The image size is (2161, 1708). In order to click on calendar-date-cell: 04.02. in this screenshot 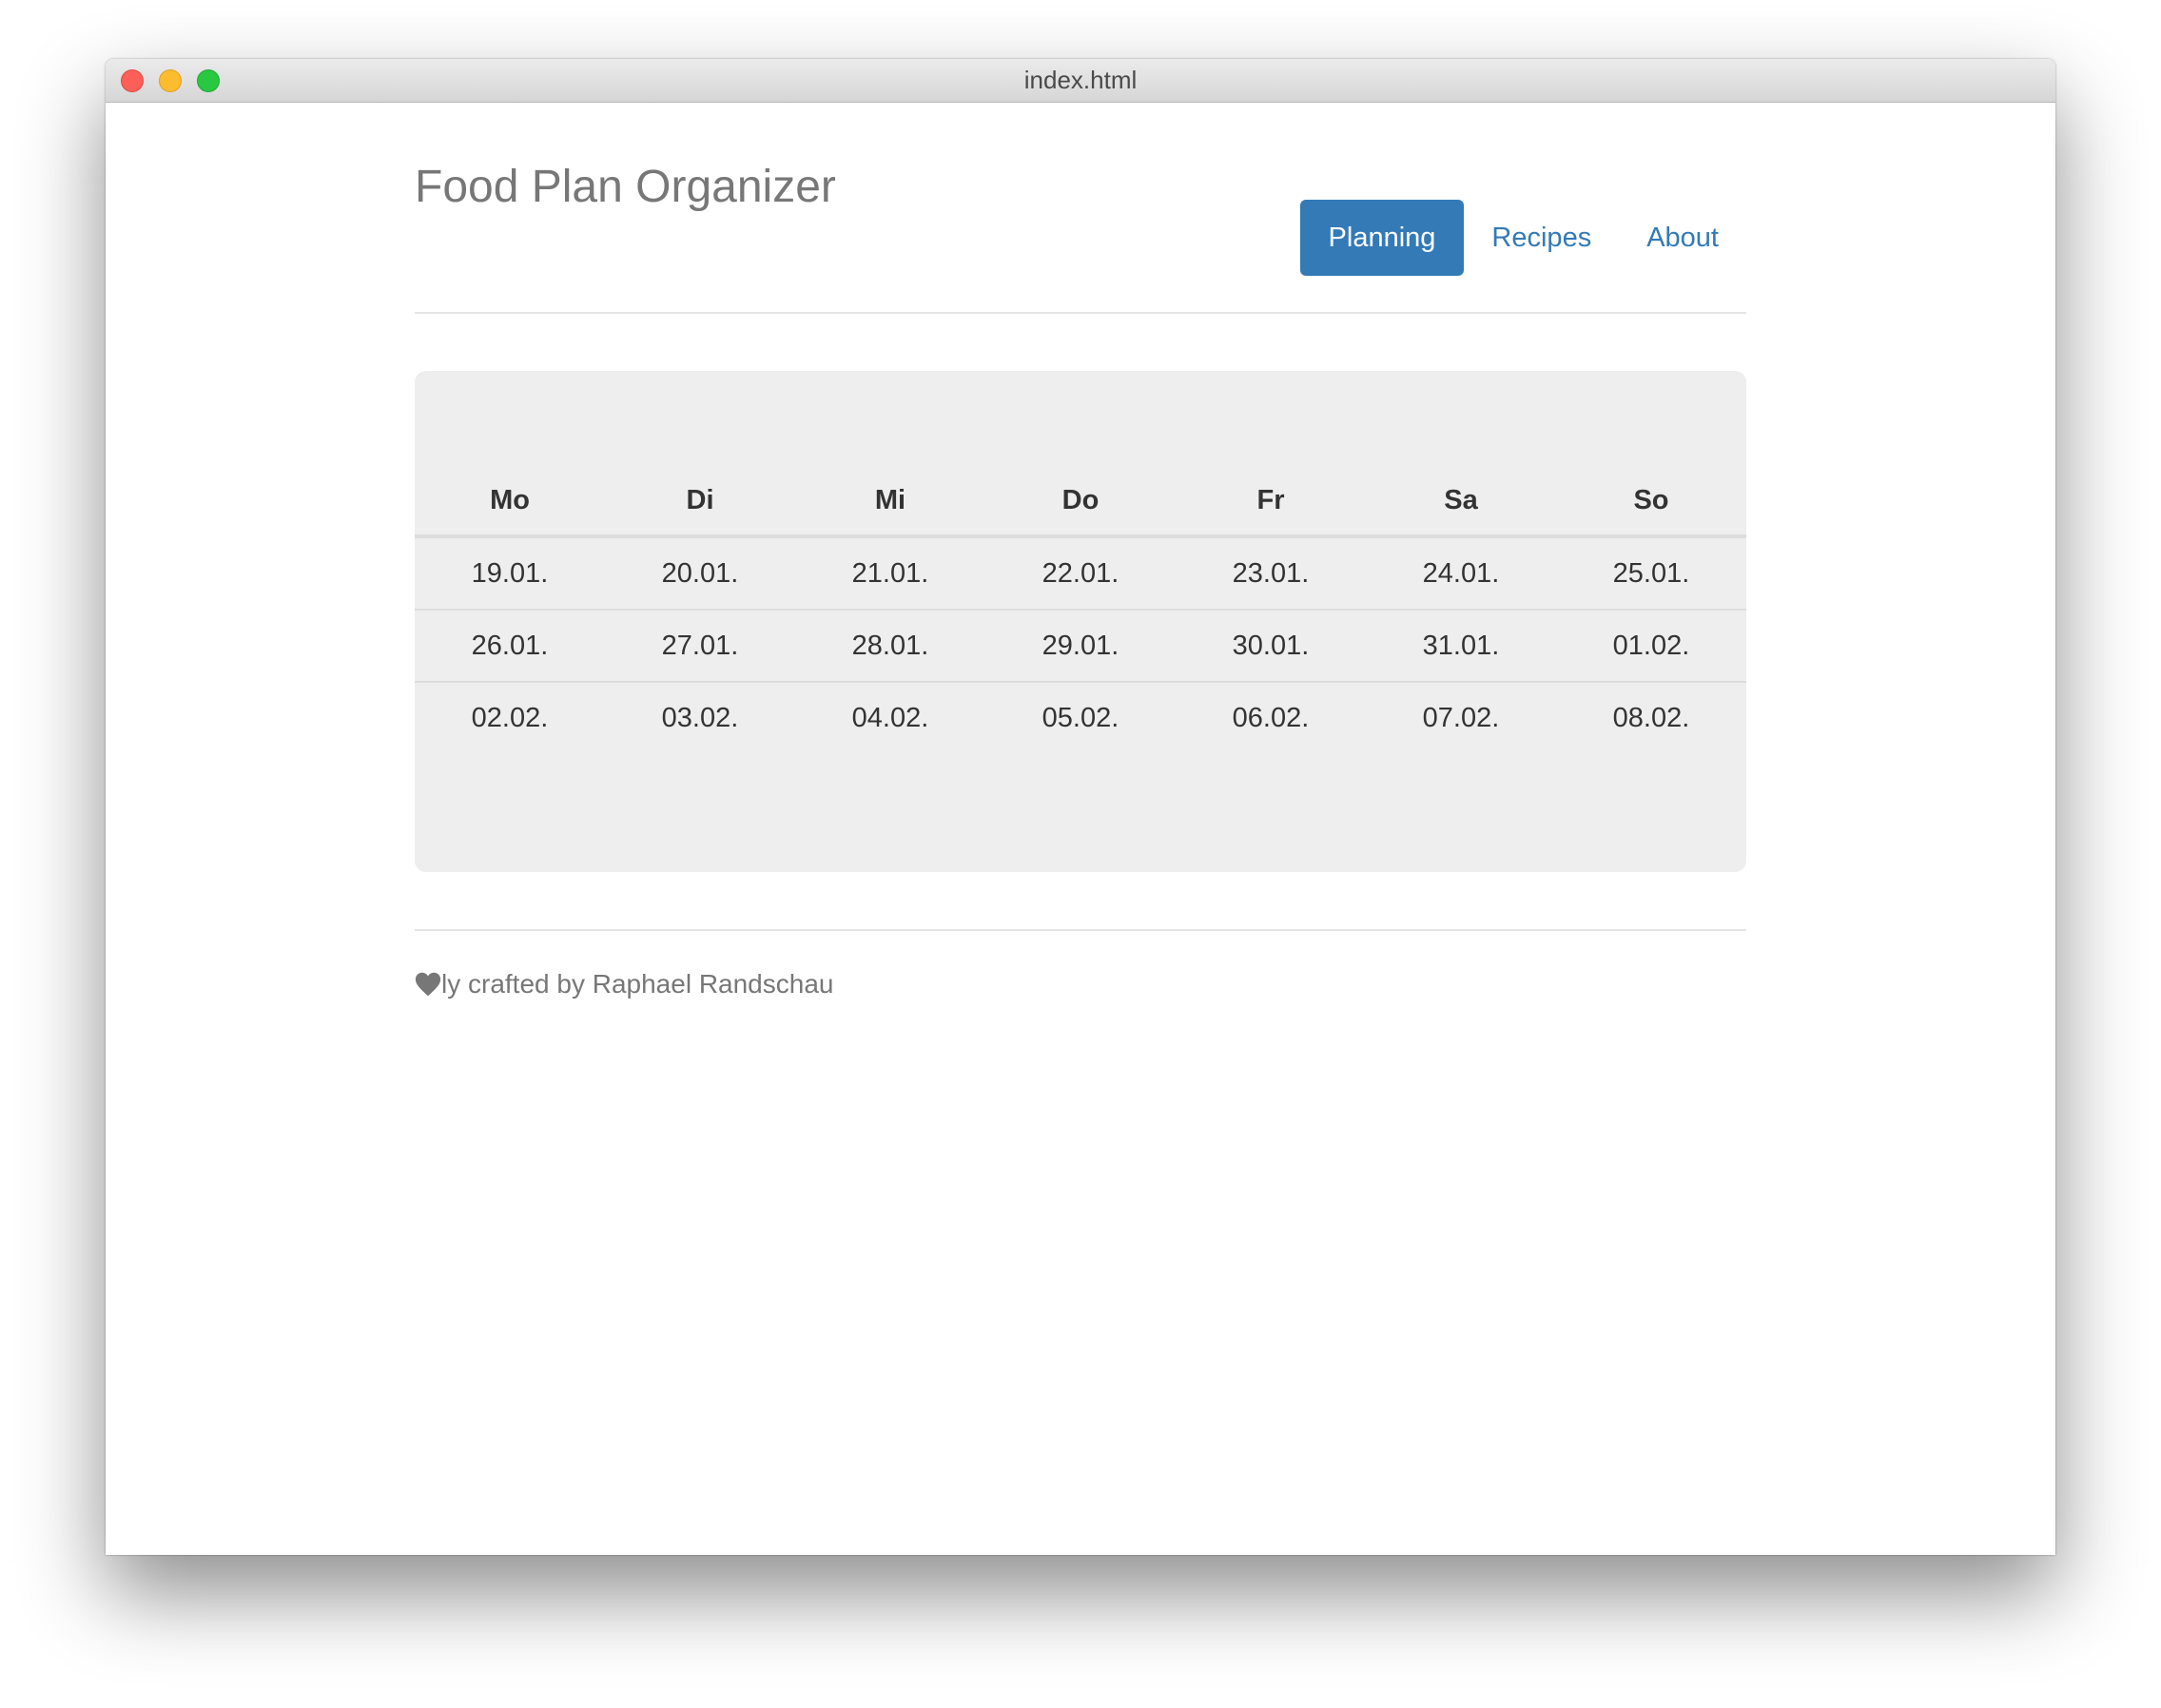, I will do `click(890, 717)`.